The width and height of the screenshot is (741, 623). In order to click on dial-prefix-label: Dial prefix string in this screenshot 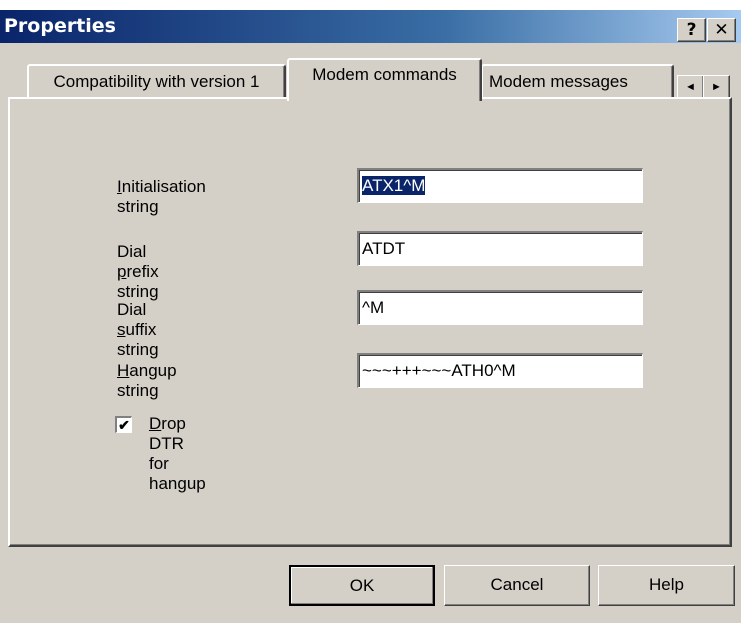, I will do `click(138, 271)`.